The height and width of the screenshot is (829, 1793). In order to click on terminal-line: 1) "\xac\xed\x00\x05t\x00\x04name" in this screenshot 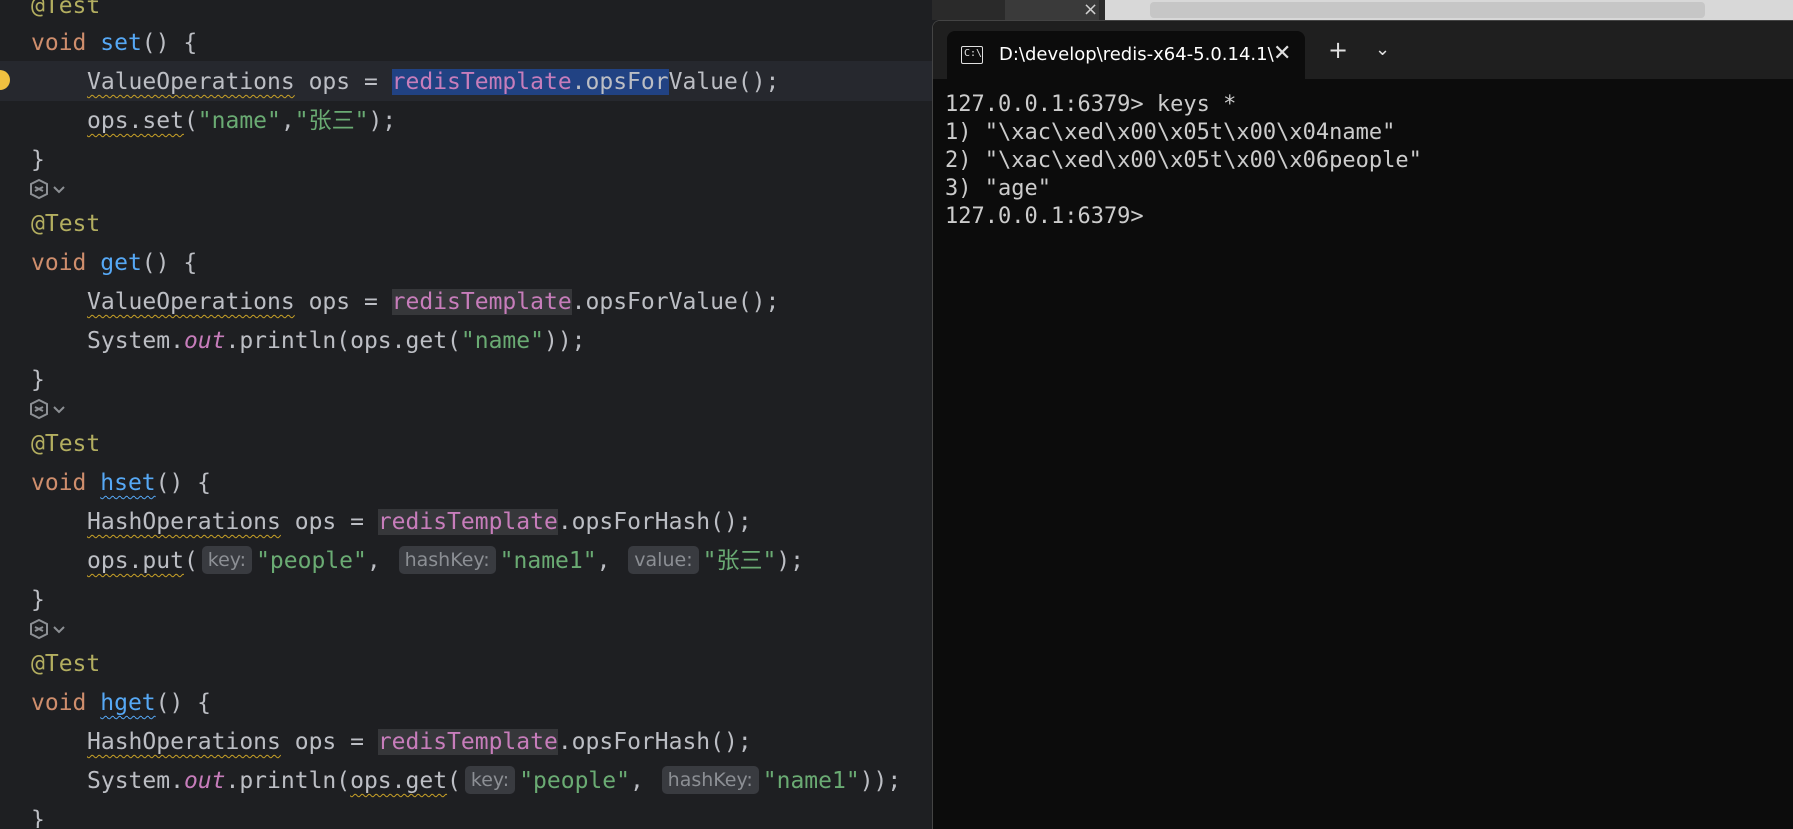, I will do `click(1170, 132)`.